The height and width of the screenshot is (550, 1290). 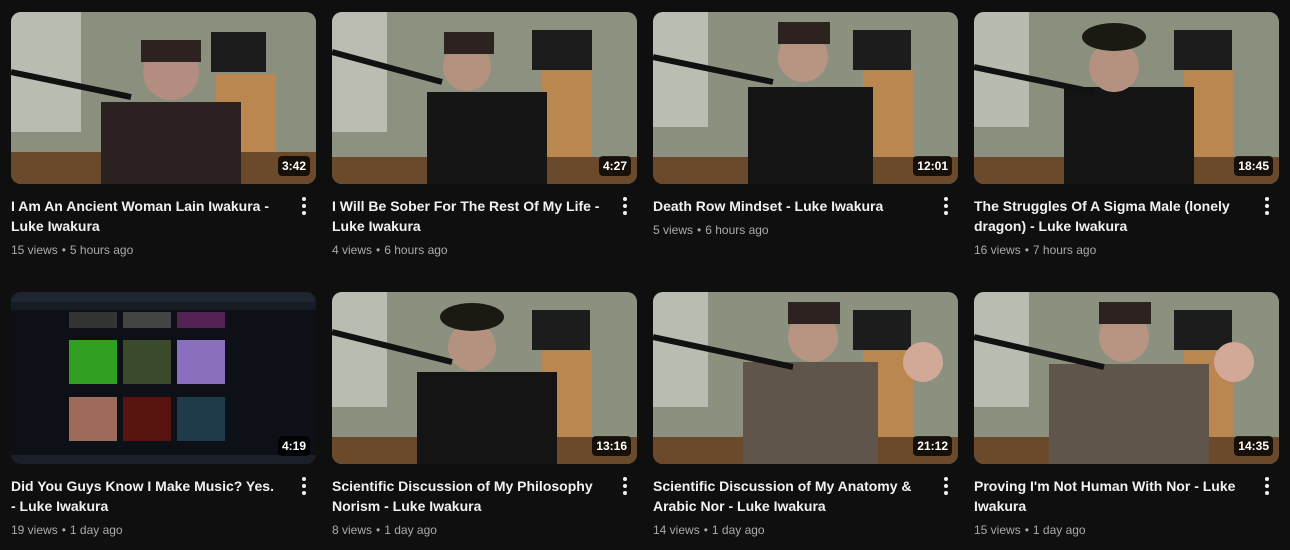 I want to click on desktop-screenshot-image, so click(x=163, y=378).